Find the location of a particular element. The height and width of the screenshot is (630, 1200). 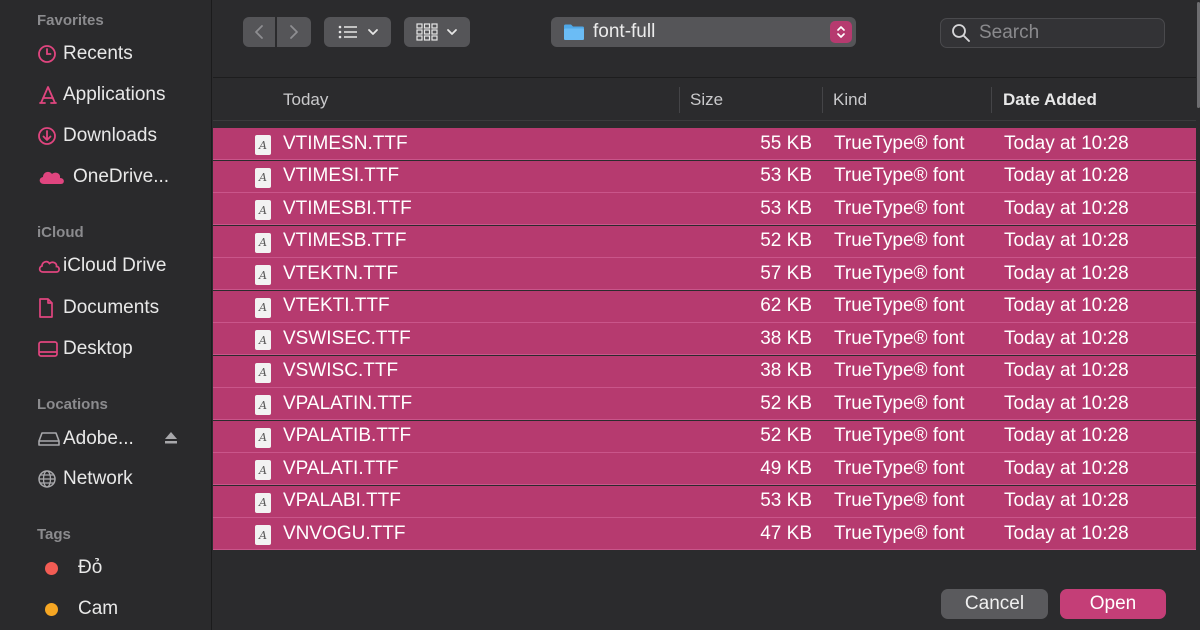

sidebar-tag-red: Đỏ is located at coordinates (122, 568).